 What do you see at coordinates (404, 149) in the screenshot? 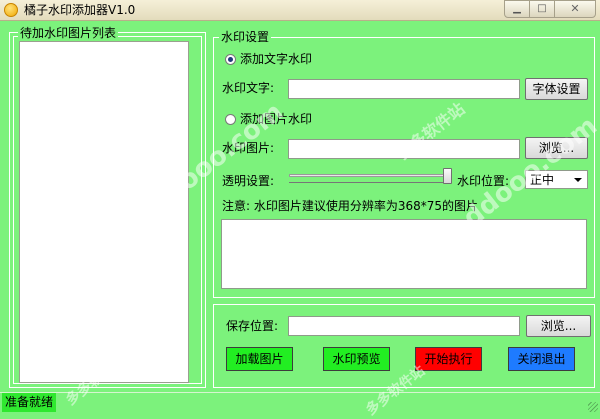
I see `watermark-image-input` at bounding box center [404, 149].